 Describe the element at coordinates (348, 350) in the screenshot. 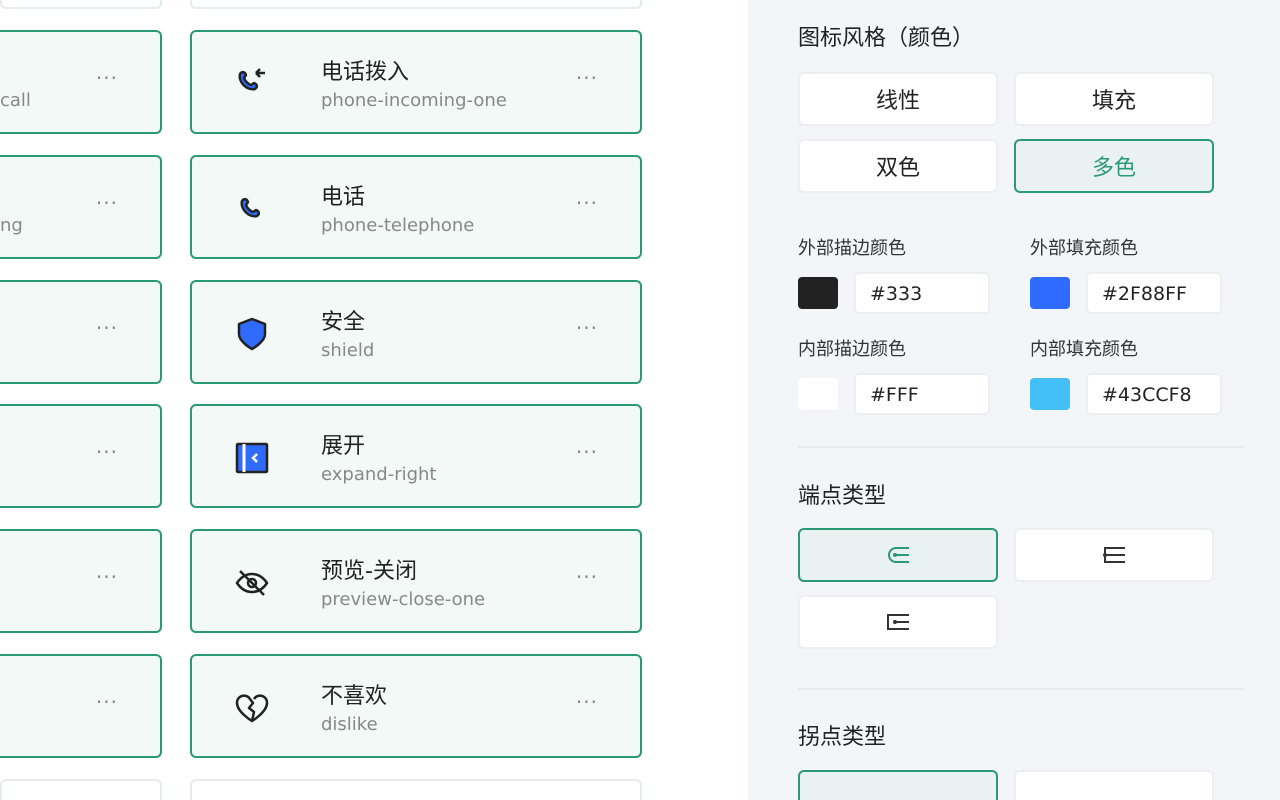

I see `icon-card-name: shield` at that location.